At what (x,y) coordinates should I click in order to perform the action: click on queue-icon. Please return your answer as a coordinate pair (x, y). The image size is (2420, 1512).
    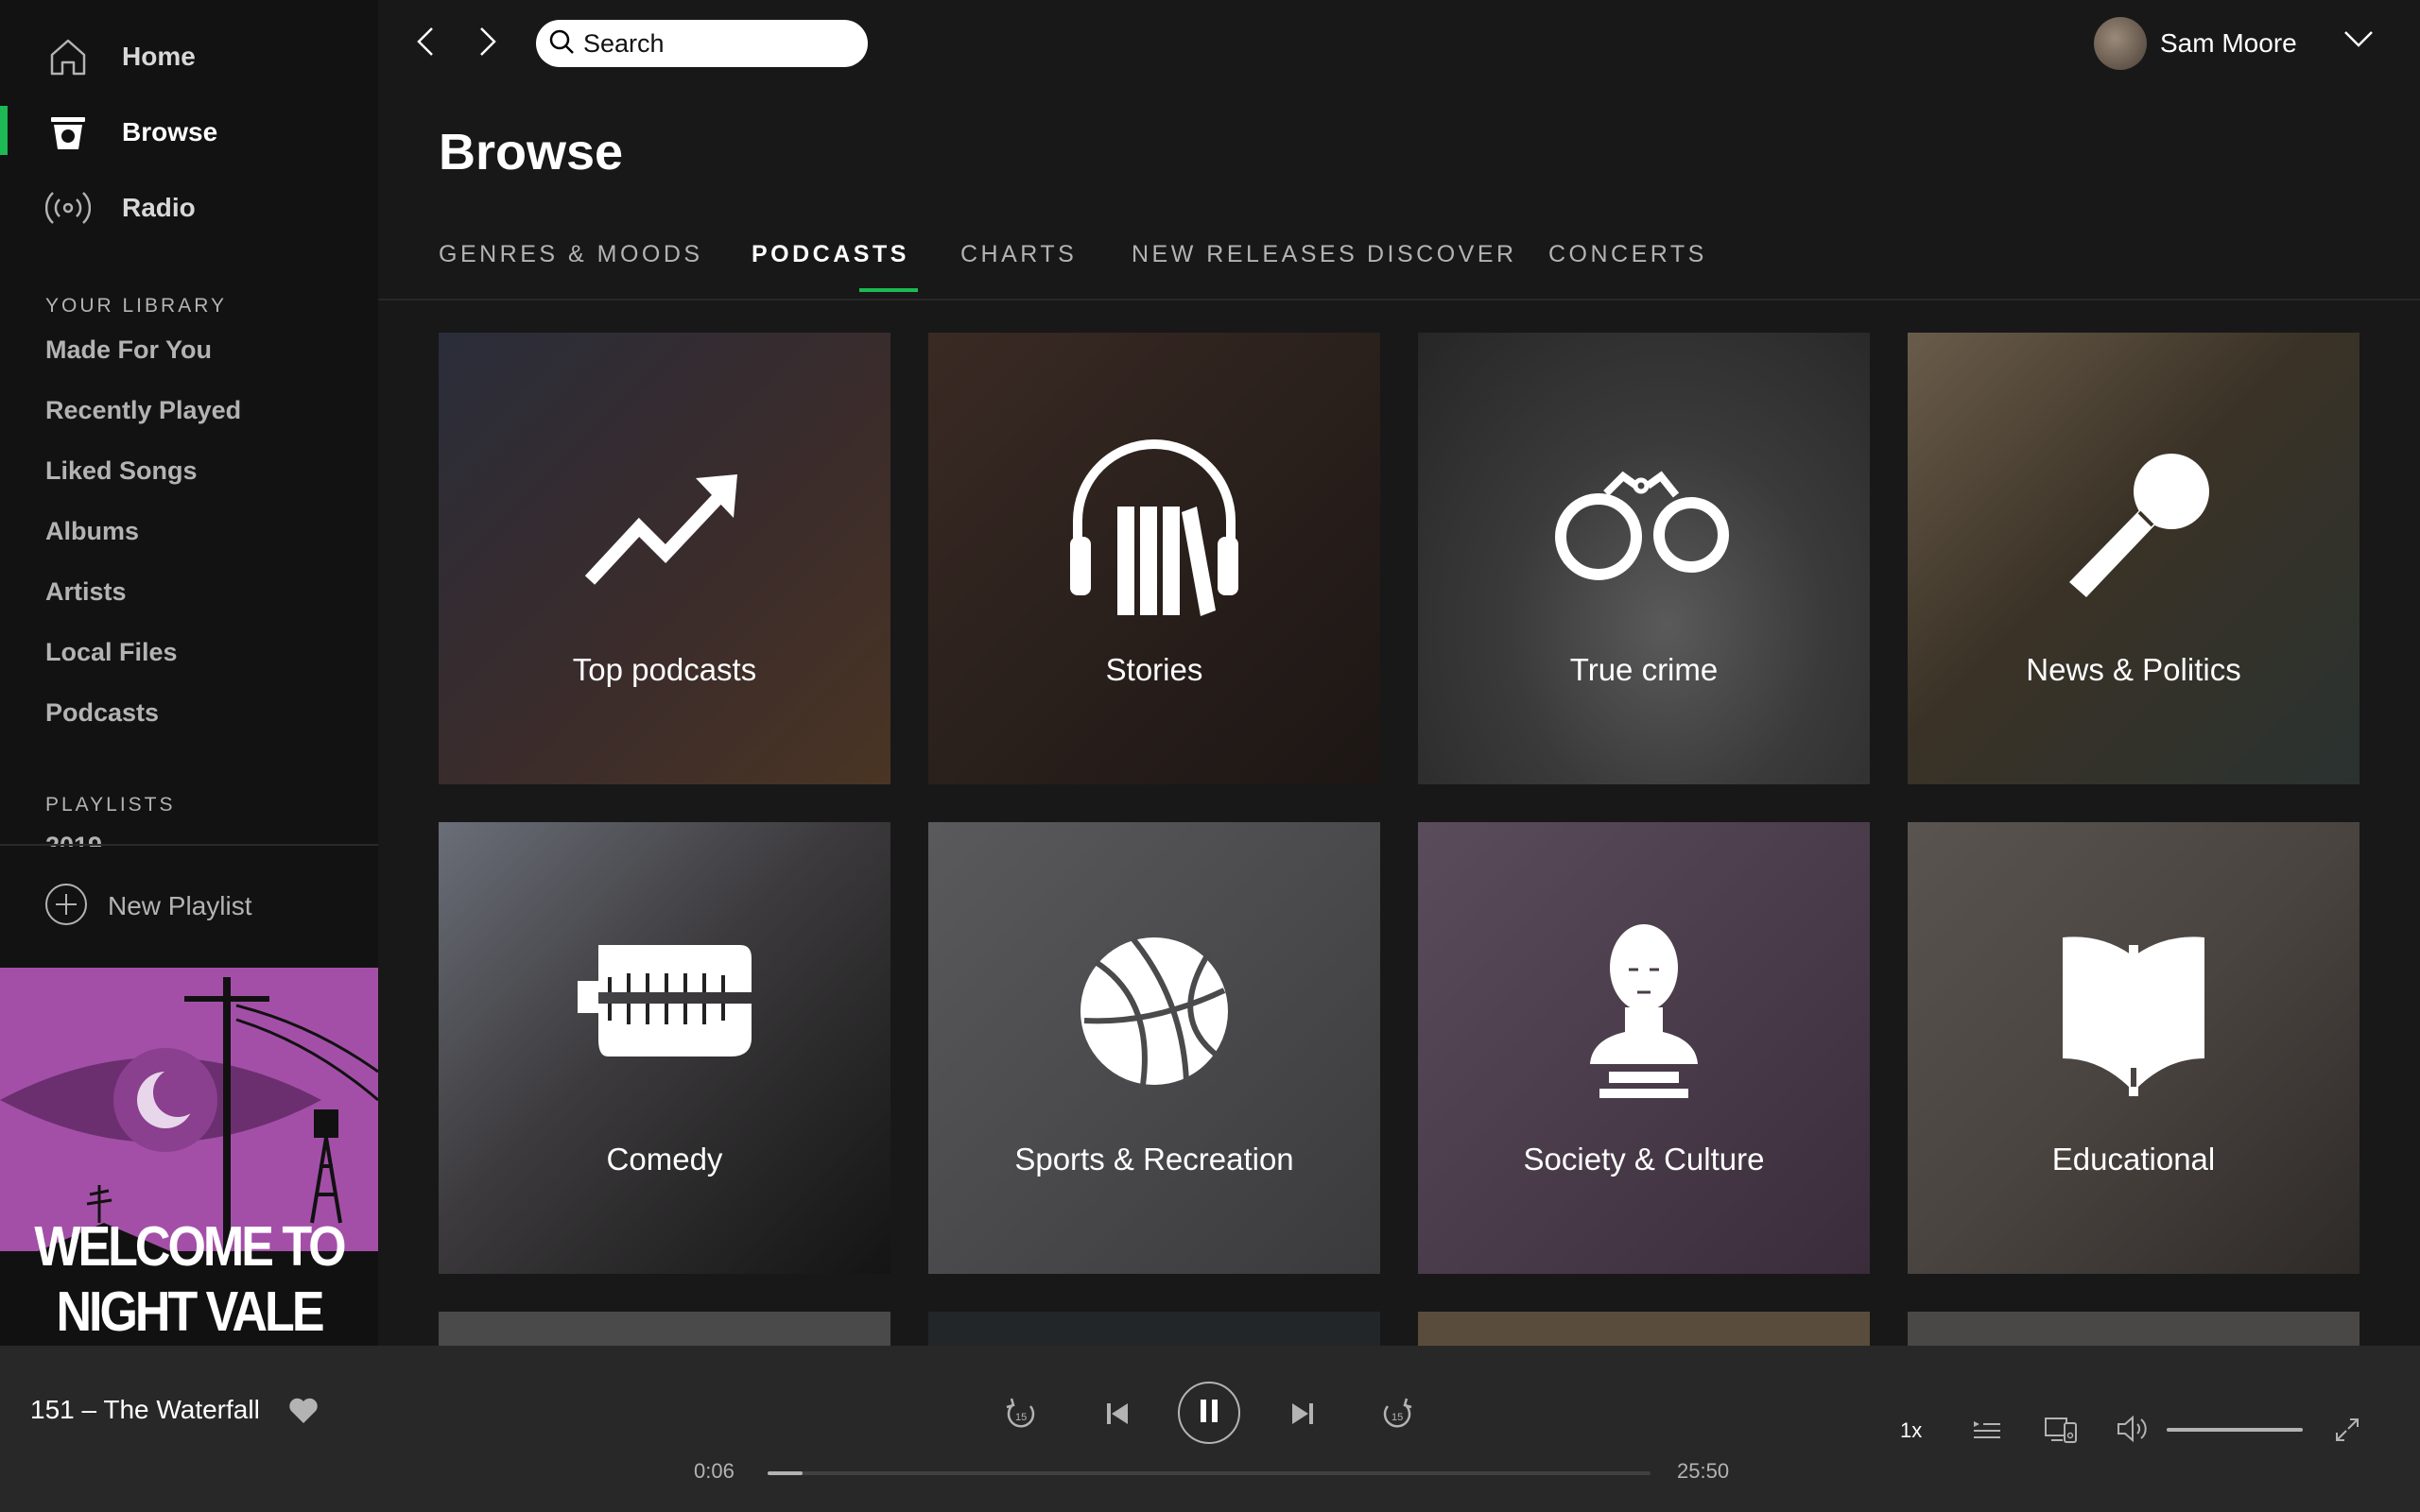
    Looking at the image, I should click on (1987, 1432).